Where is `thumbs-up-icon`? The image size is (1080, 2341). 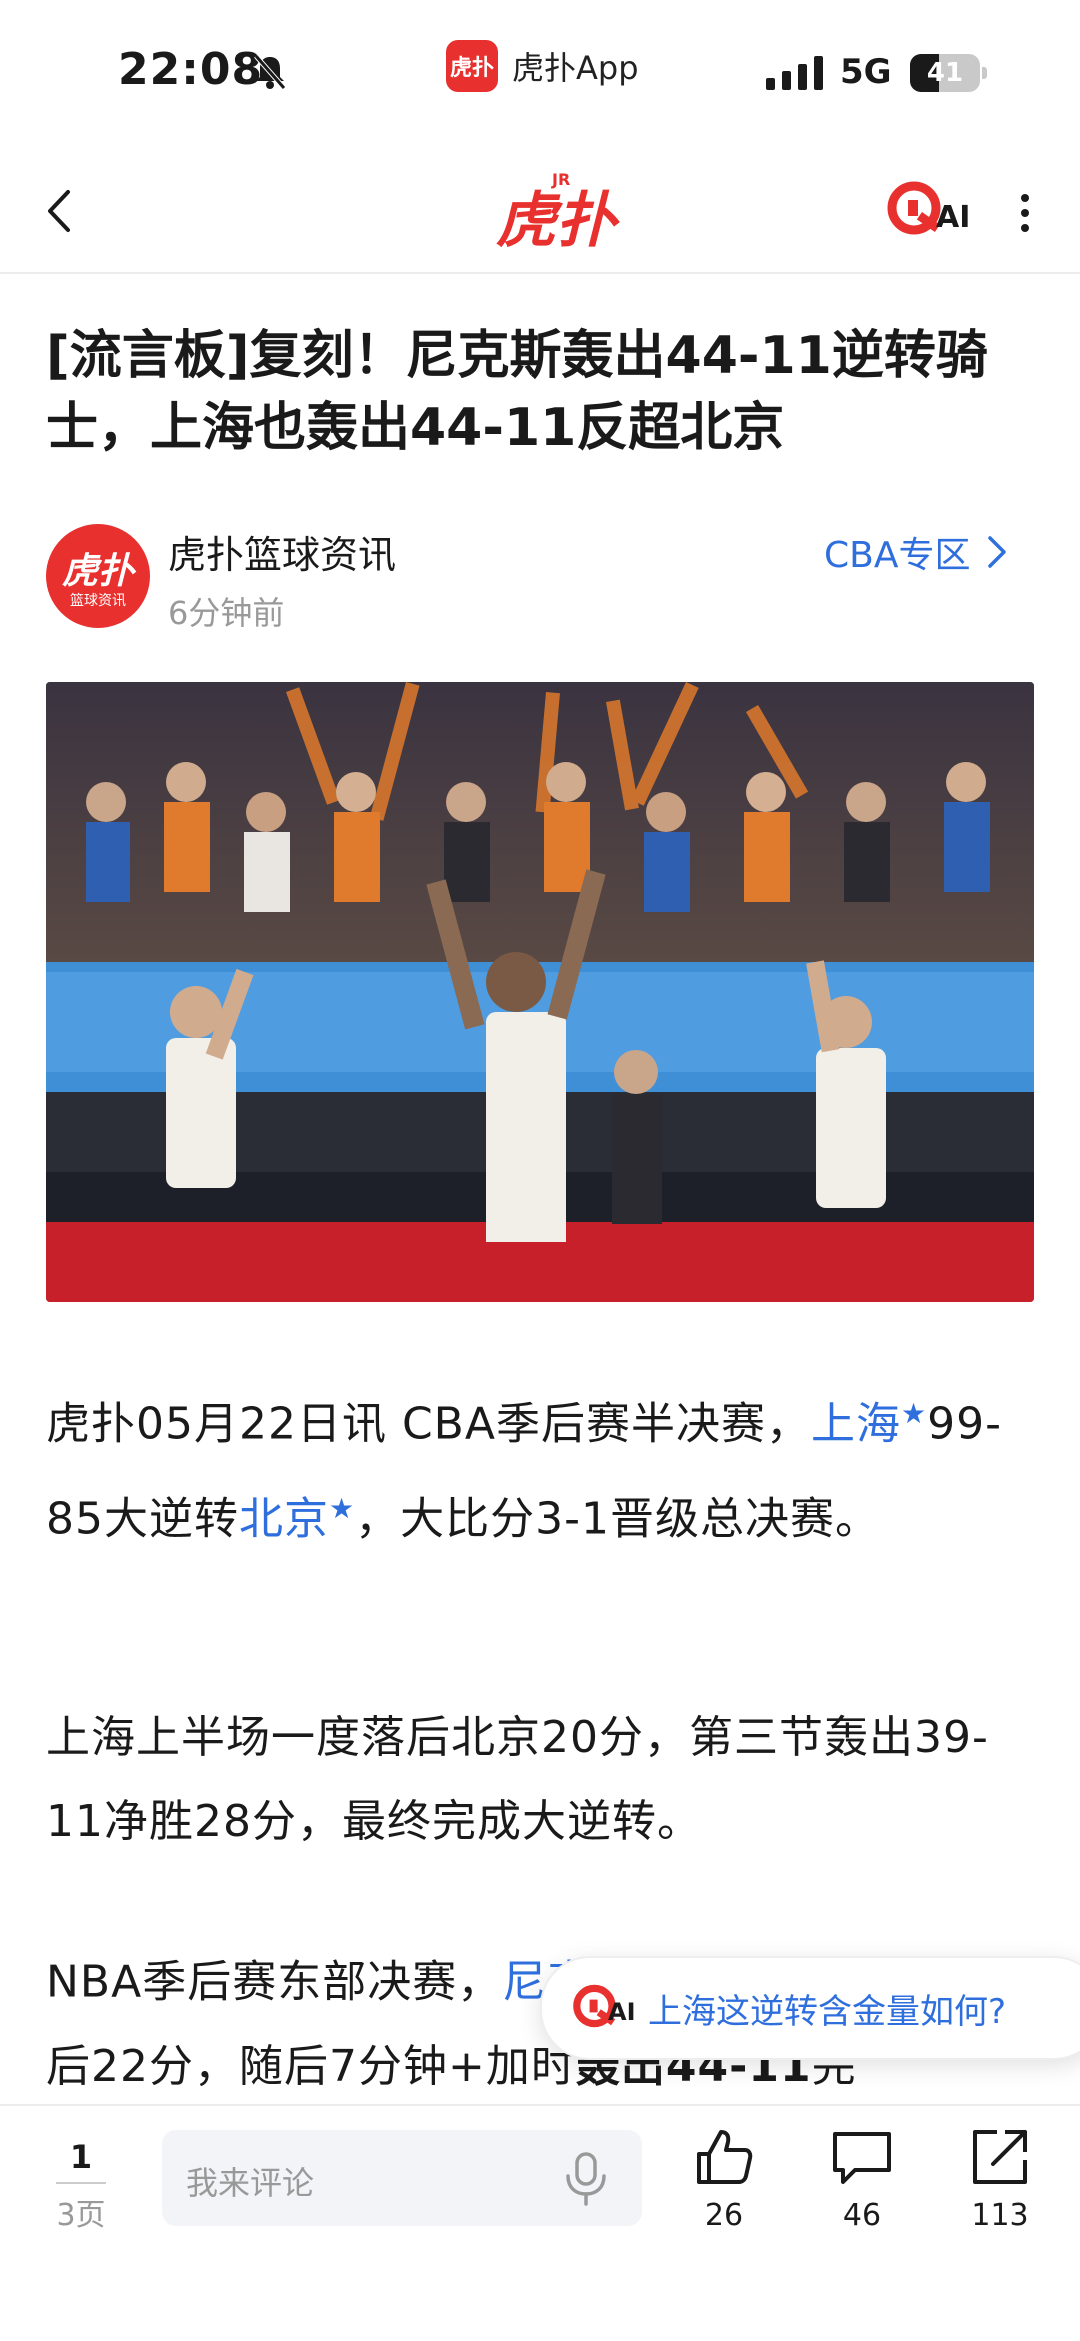
thumbs-up-icon is located at coordinates (725, 2157).